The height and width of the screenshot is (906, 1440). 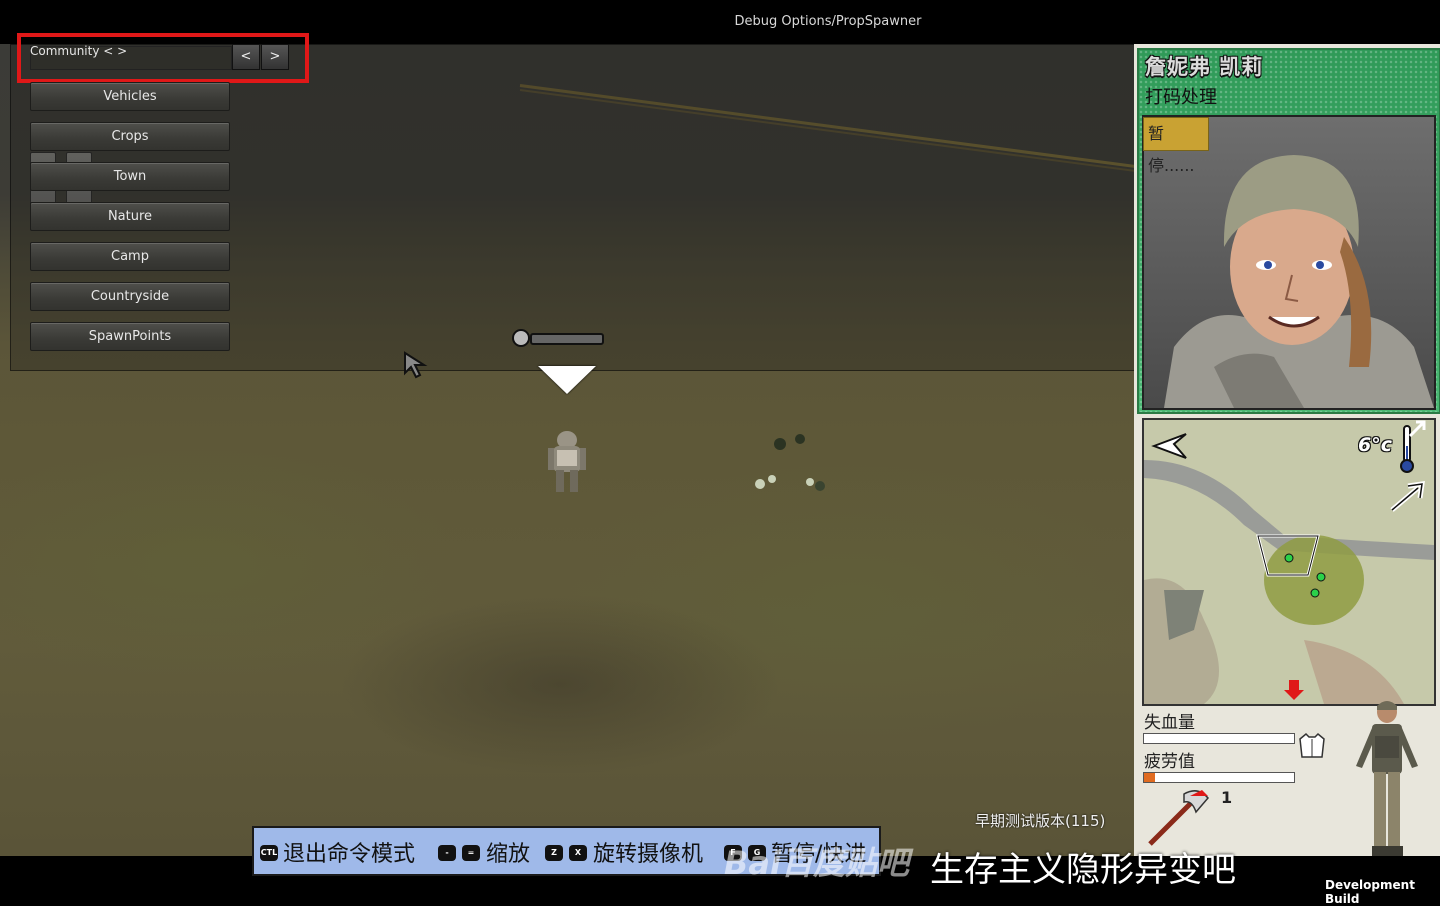 I want to click on town-button: Town, so click(x=130, y=176).